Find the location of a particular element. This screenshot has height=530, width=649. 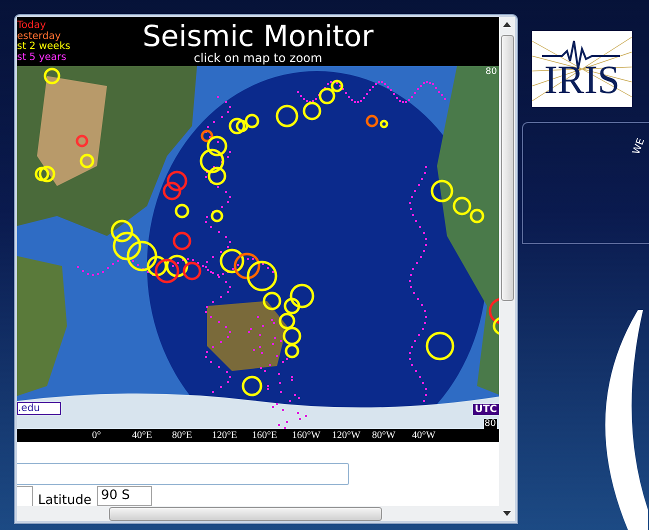

page-subtitle: click on map to zoom is located at coordinates (258, 58).